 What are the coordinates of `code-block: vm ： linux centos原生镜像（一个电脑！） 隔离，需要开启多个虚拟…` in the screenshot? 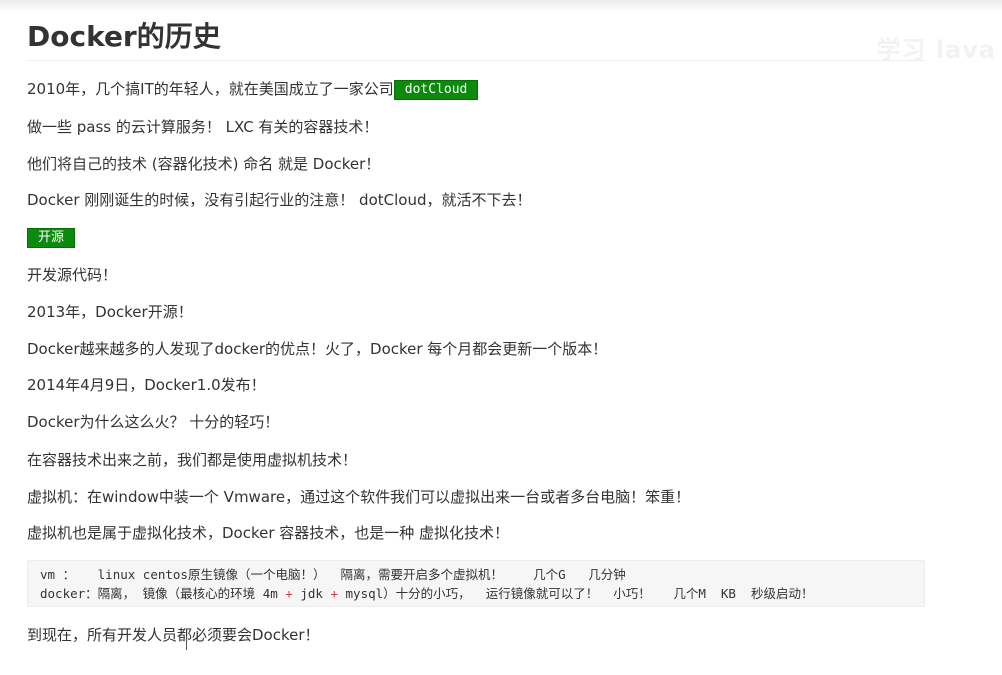 It's located at (476, 583).